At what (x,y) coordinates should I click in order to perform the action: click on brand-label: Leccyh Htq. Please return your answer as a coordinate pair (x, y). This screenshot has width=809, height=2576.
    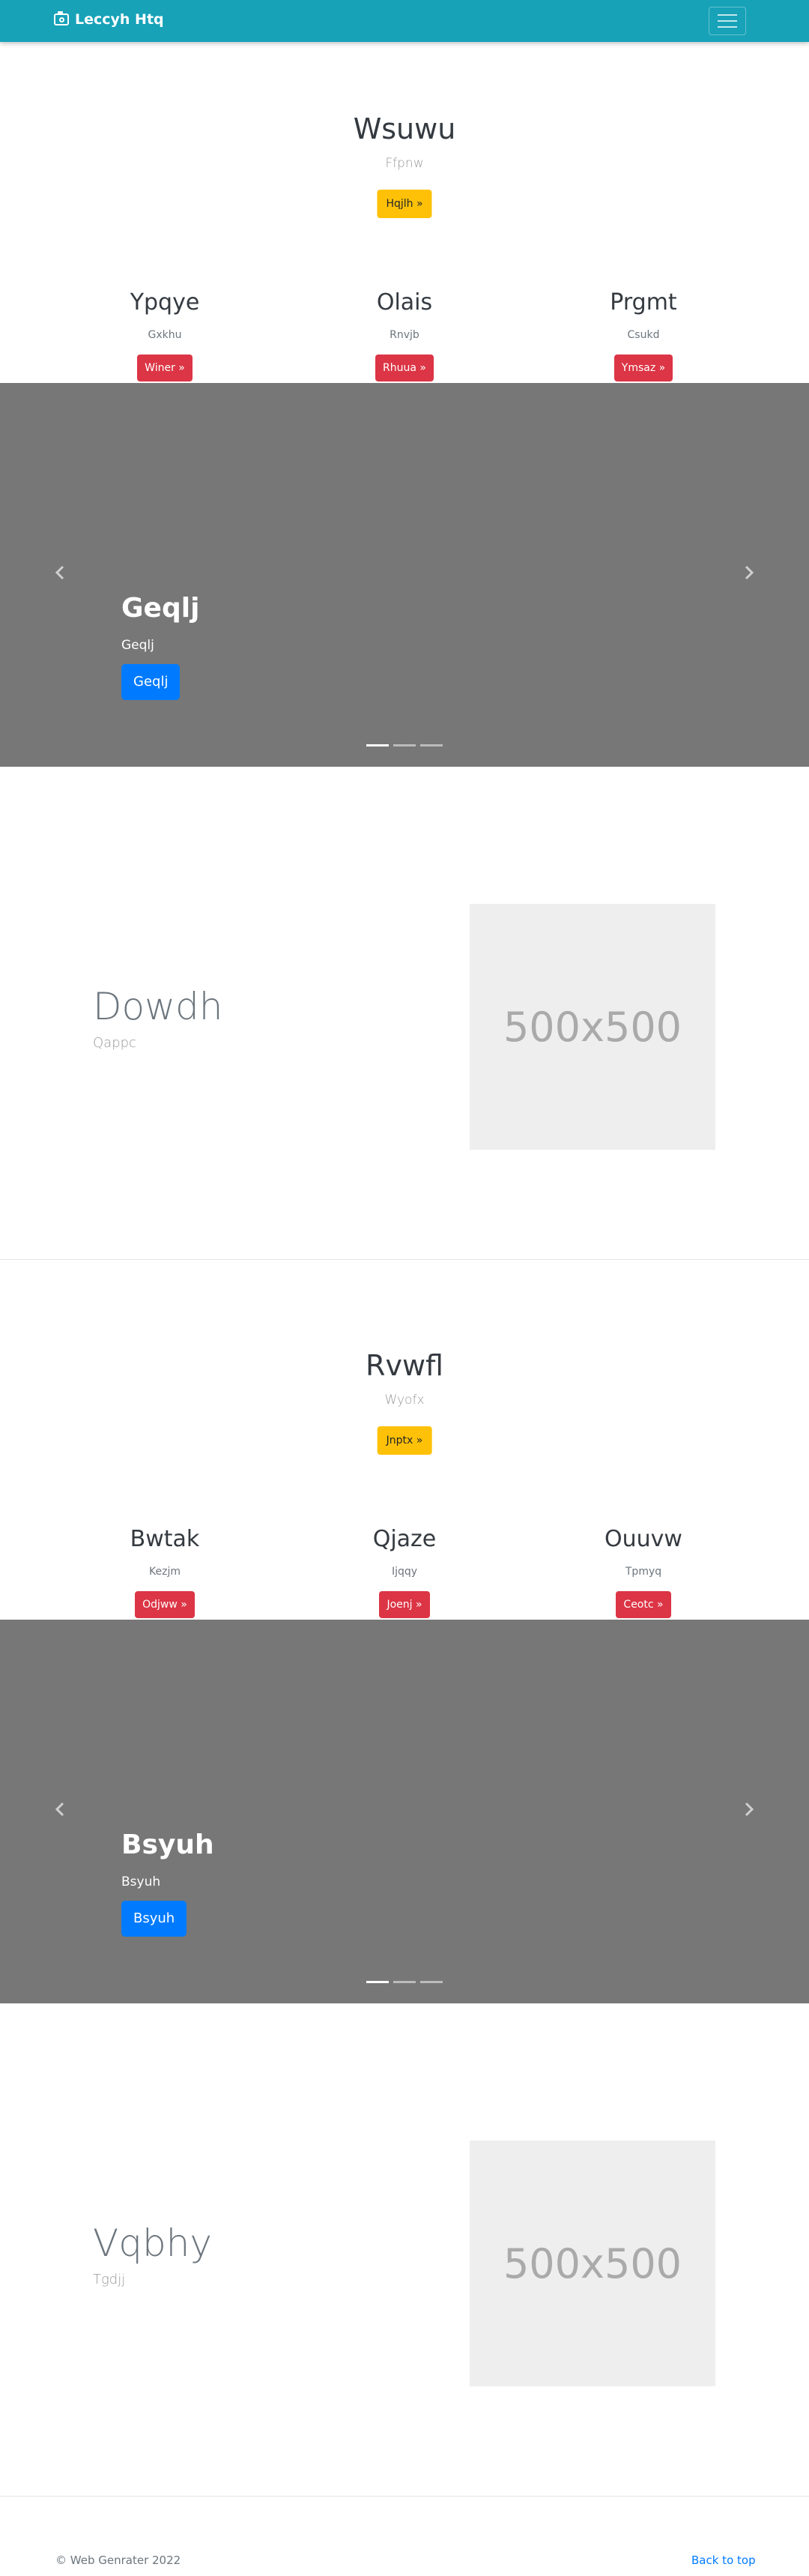
    Looking at the image, I should click on (119, 19).